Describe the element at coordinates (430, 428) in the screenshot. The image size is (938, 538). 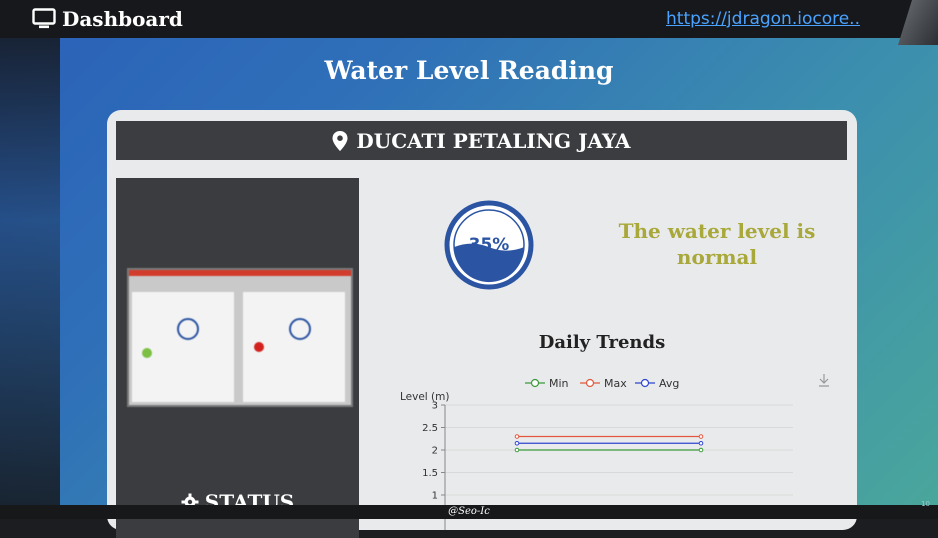
I see `y-tick-label-2.5: 2.5` at that location.